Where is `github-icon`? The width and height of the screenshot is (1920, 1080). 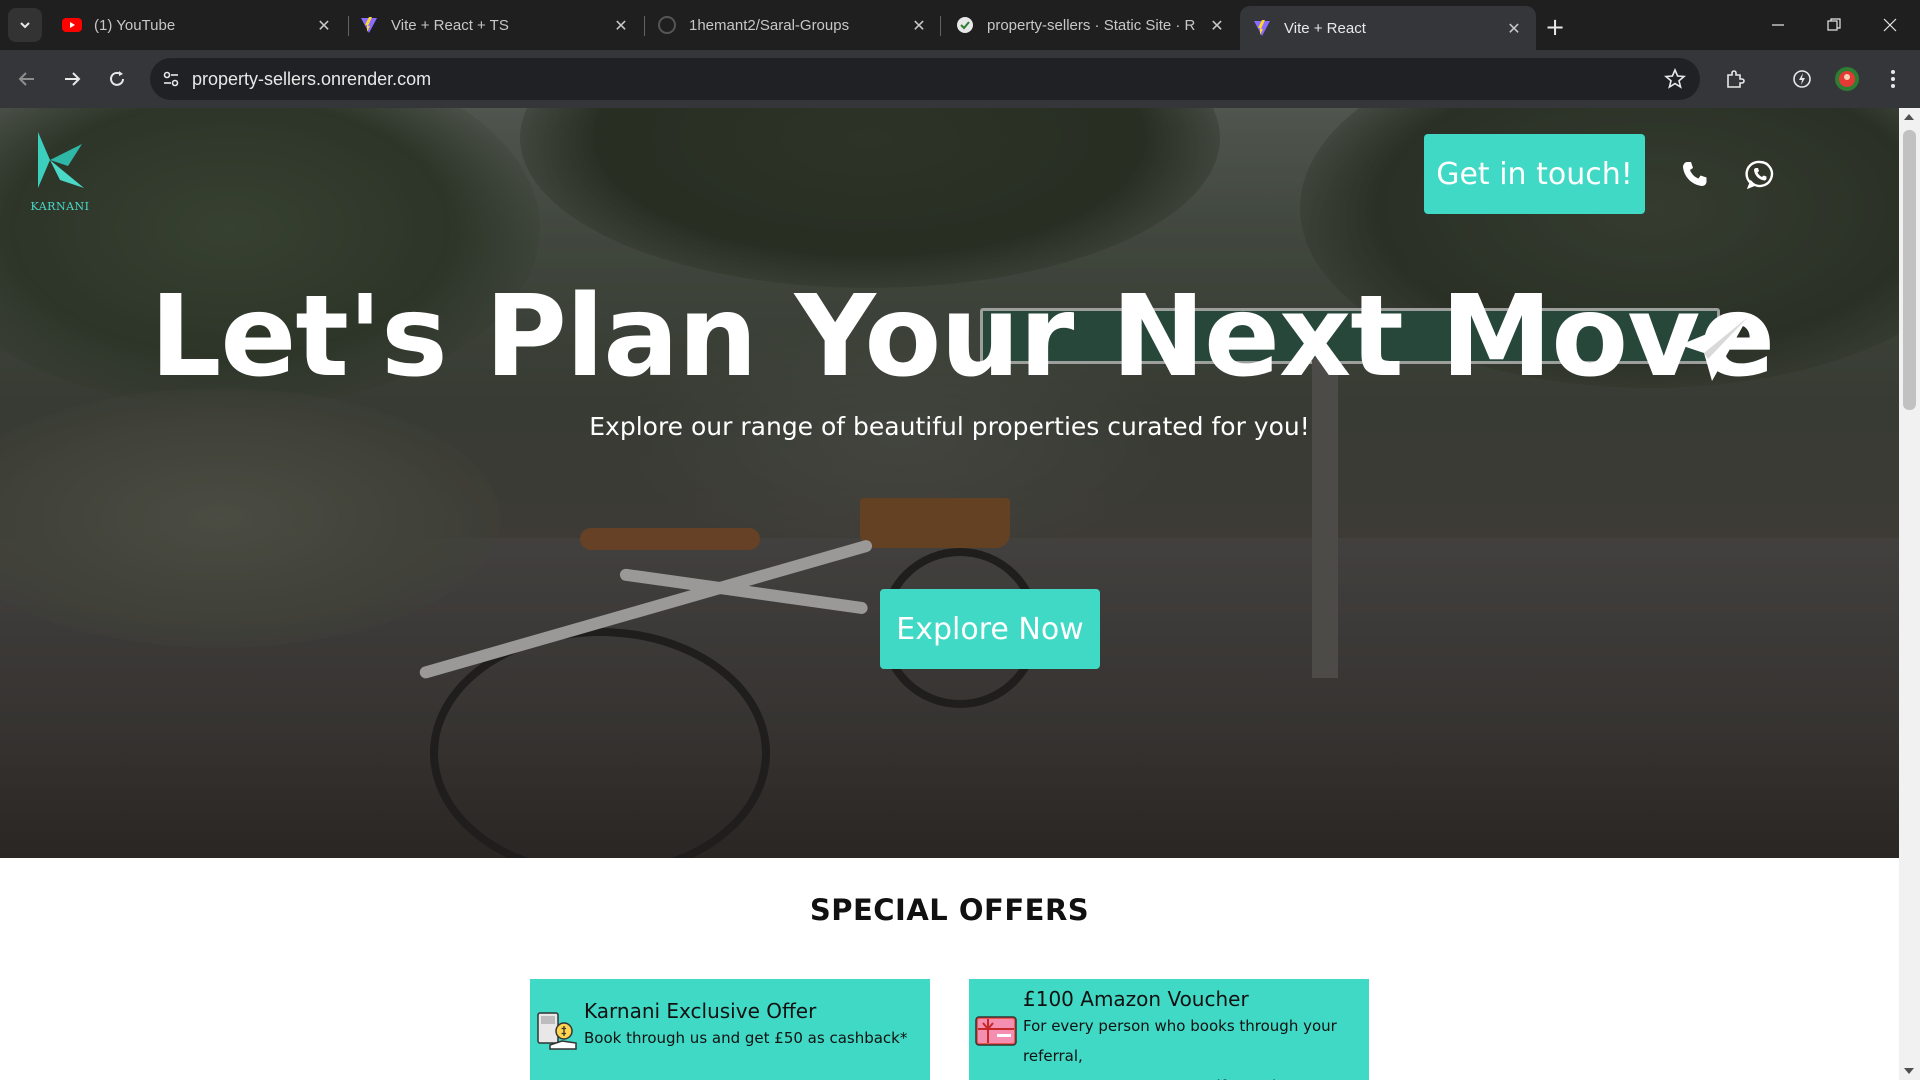
github-icon is located at coordinates (667, 25).